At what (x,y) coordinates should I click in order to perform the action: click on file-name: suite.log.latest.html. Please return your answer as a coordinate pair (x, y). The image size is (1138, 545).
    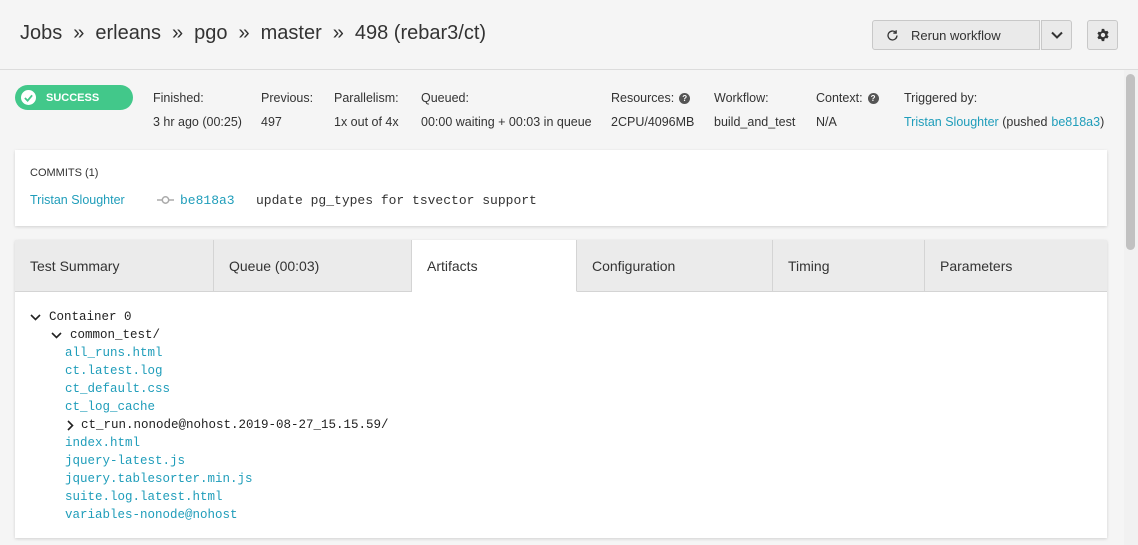
    Looking at the image, I should click on (144, 497).